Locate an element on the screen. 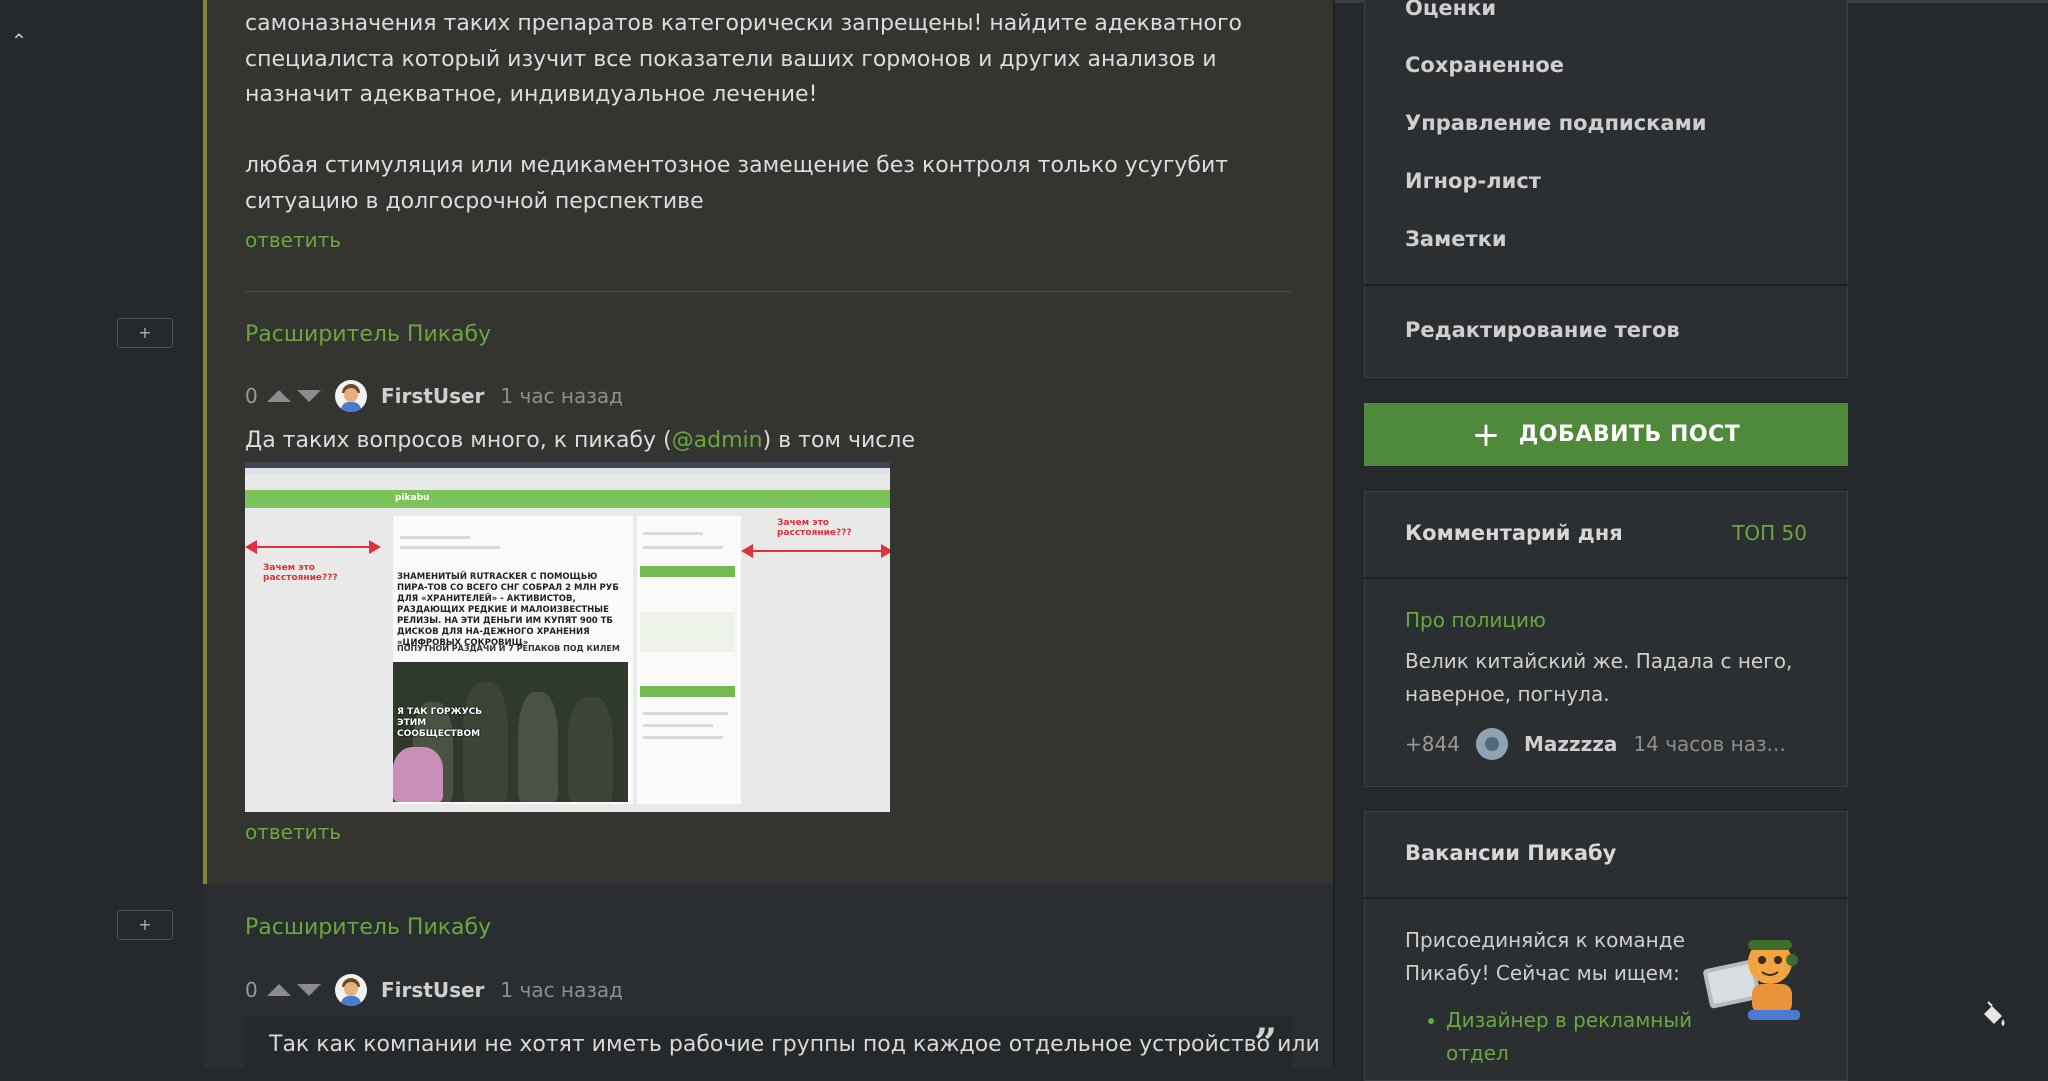 This screenshot has width=2048, height=1081. menu-item-ignore-list: Игнор-лист is located at coordinates (1473, 181).